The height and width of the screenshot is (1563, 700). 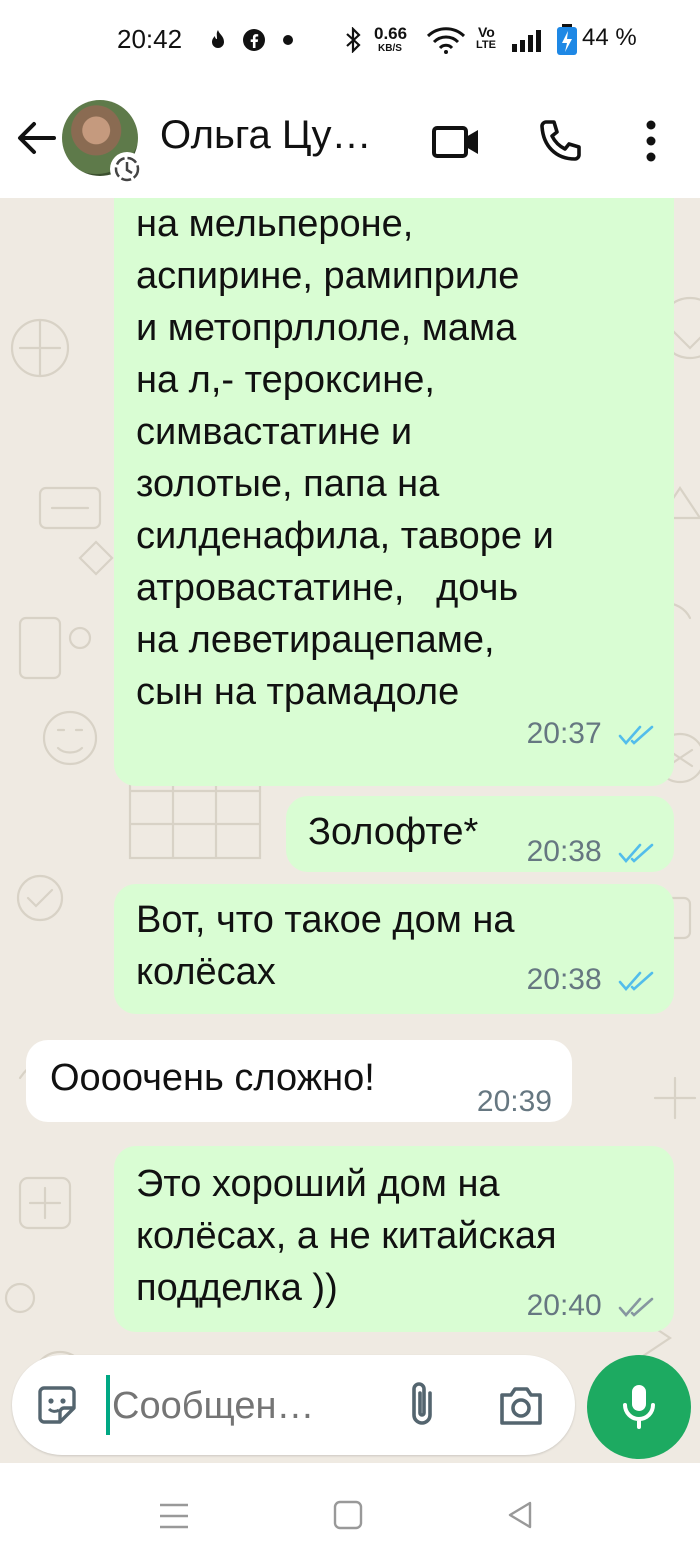 I want to click on battery-charging-icon, so click(x=567, y=39).